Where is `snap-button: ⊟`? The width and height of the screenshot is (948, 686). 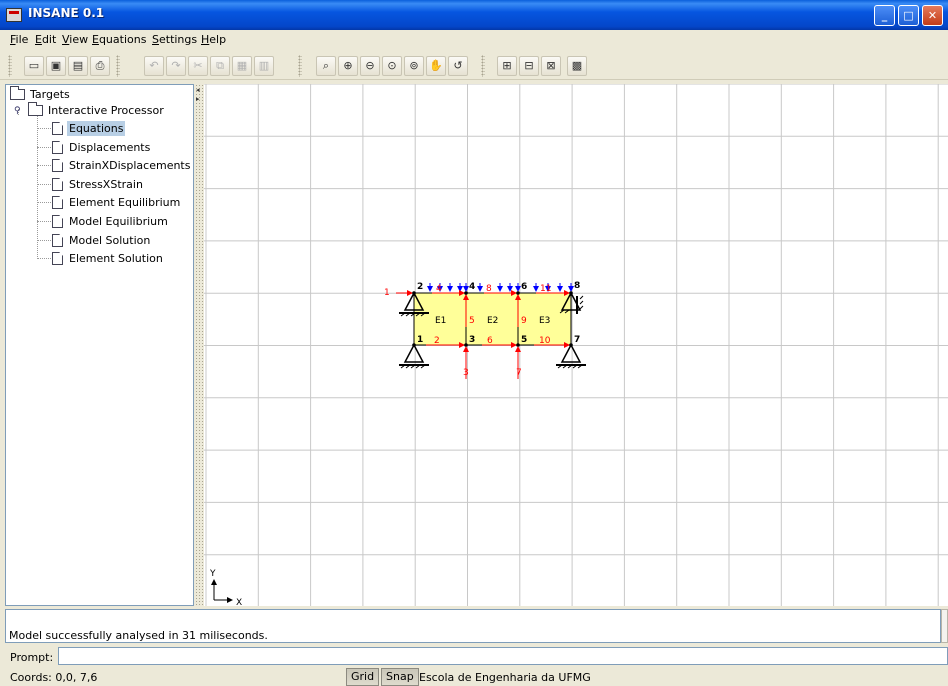 snap-button: ⊟ is located at coordinates (529, 66).